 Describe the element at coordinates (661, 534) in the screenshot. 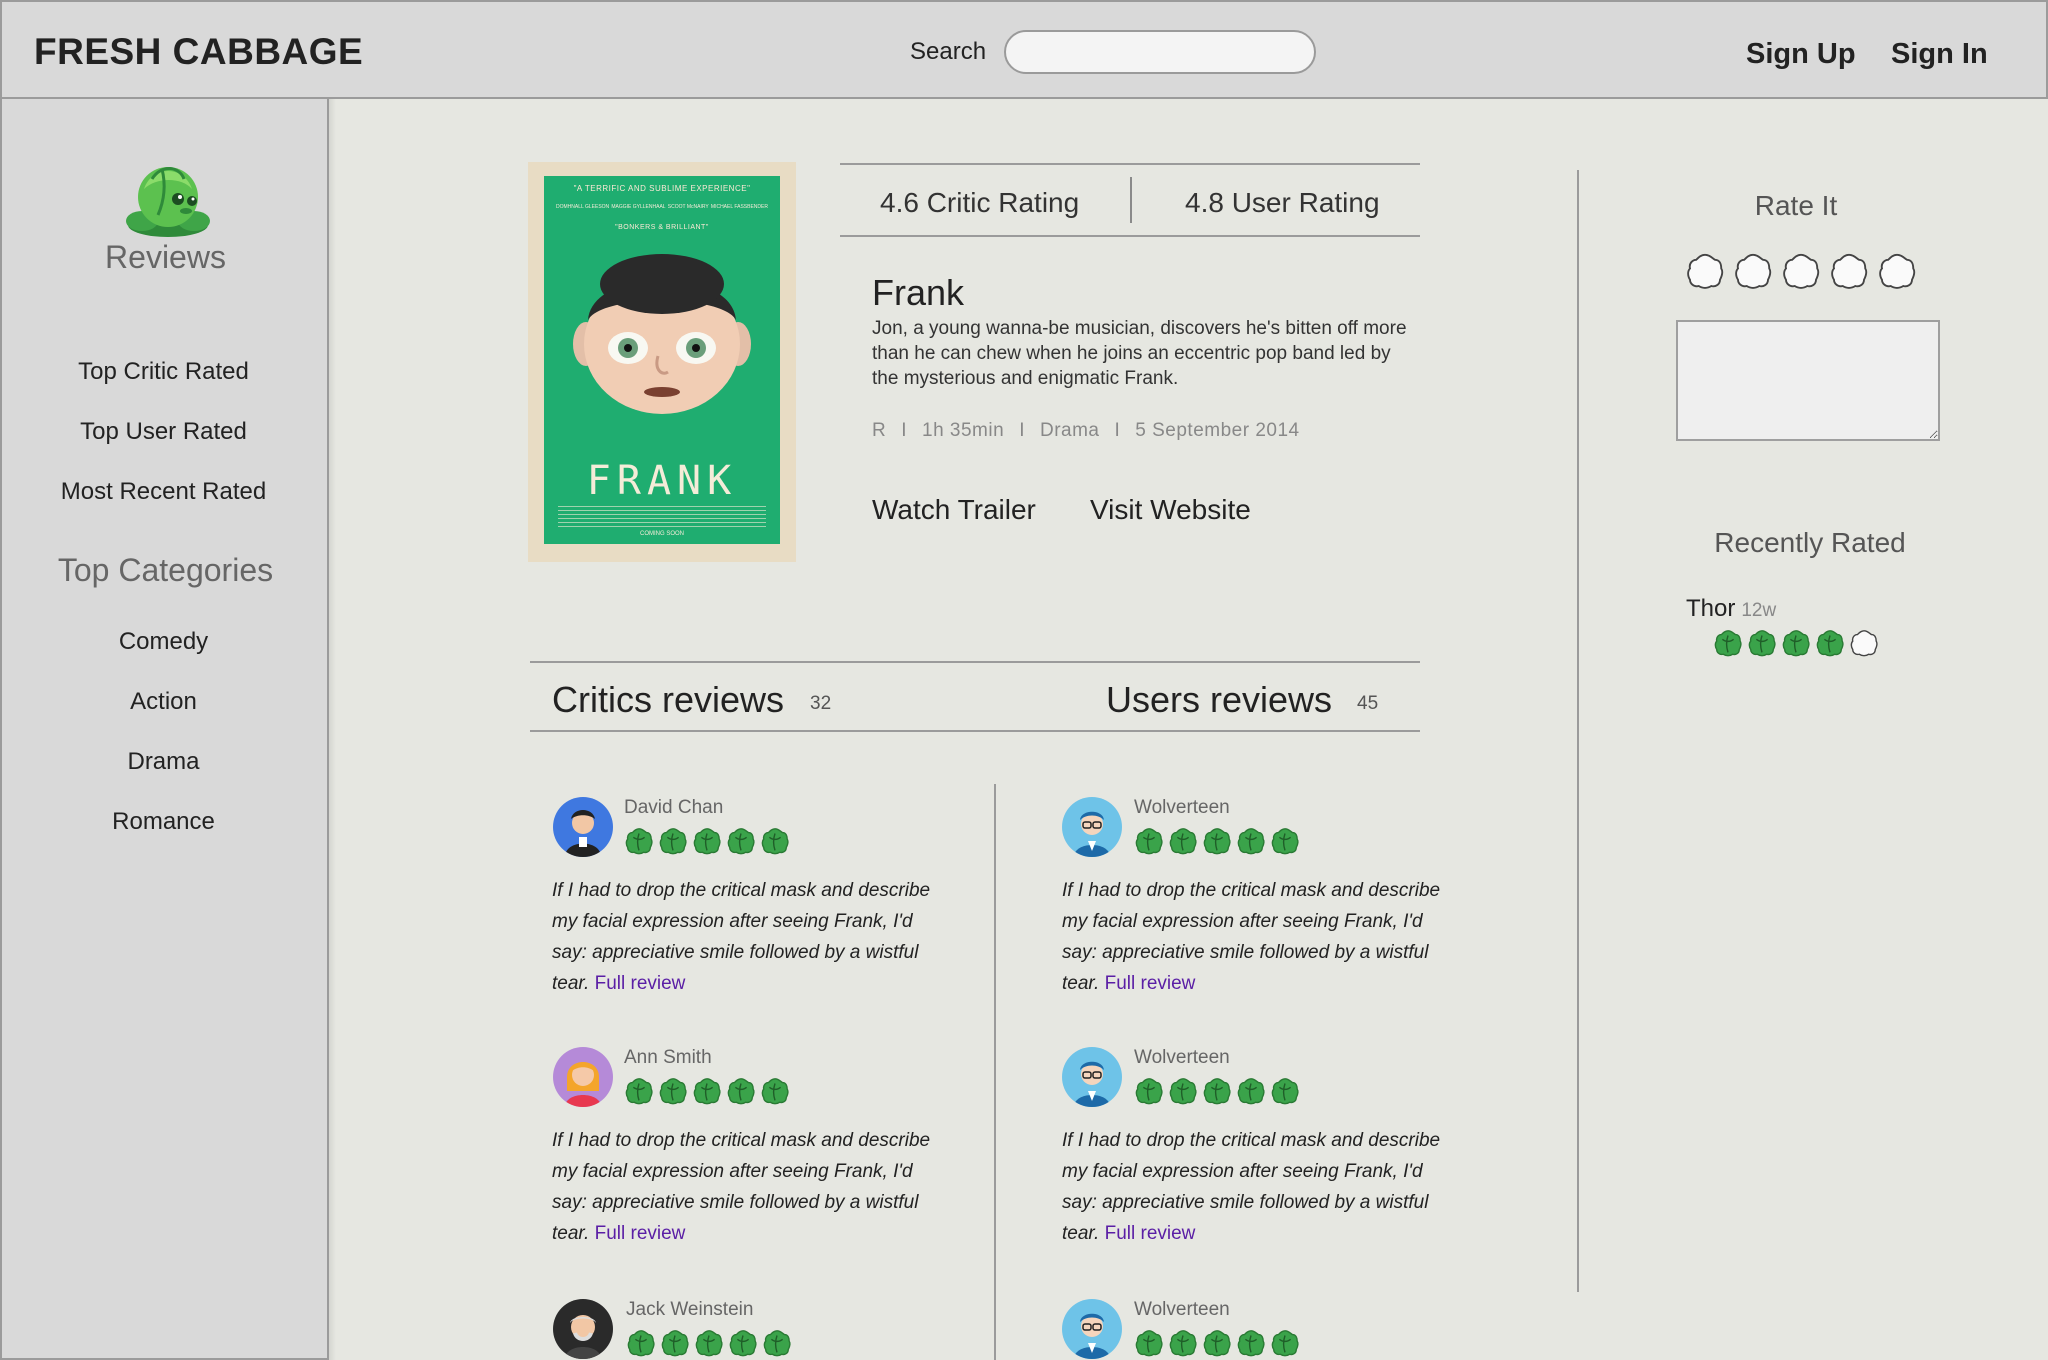

I see `poster-coming-soon: COMING SOON` at that location.